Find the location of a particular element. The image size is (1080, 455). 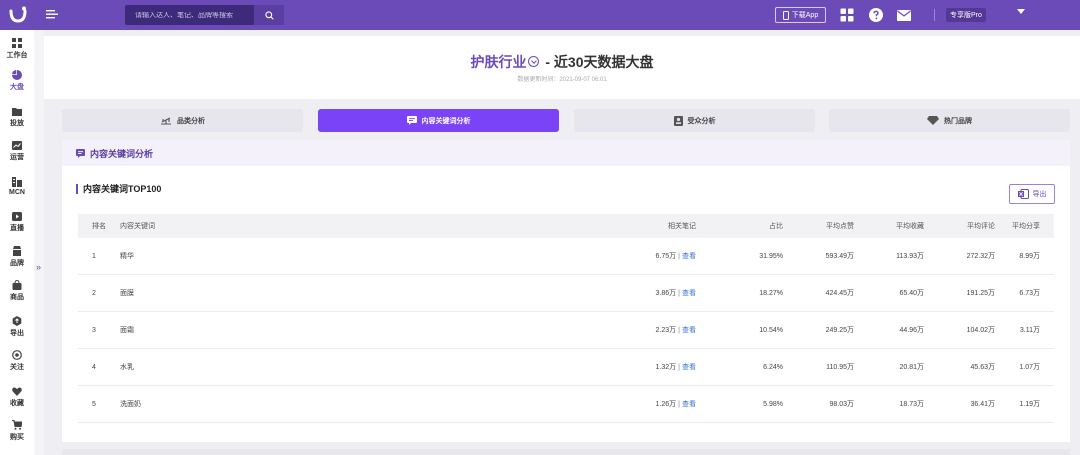

notes-value: 3.86万 is located at coordinates (666, 293).